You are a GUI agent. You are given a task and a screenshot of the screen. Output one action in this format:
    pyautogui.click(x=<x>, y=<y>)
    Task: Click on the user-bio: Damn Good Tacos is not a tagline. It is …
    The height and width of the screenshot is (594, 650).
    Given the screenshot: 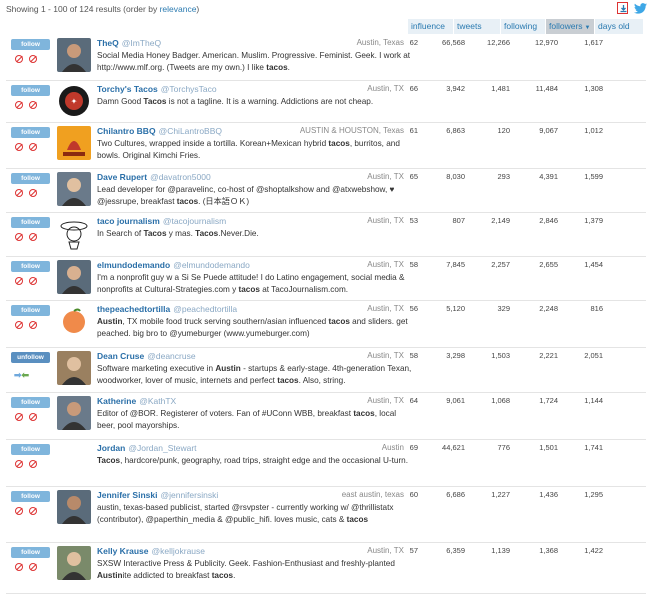 What is the action you would take?
    pyautogui.click(x=235, y=101)
    